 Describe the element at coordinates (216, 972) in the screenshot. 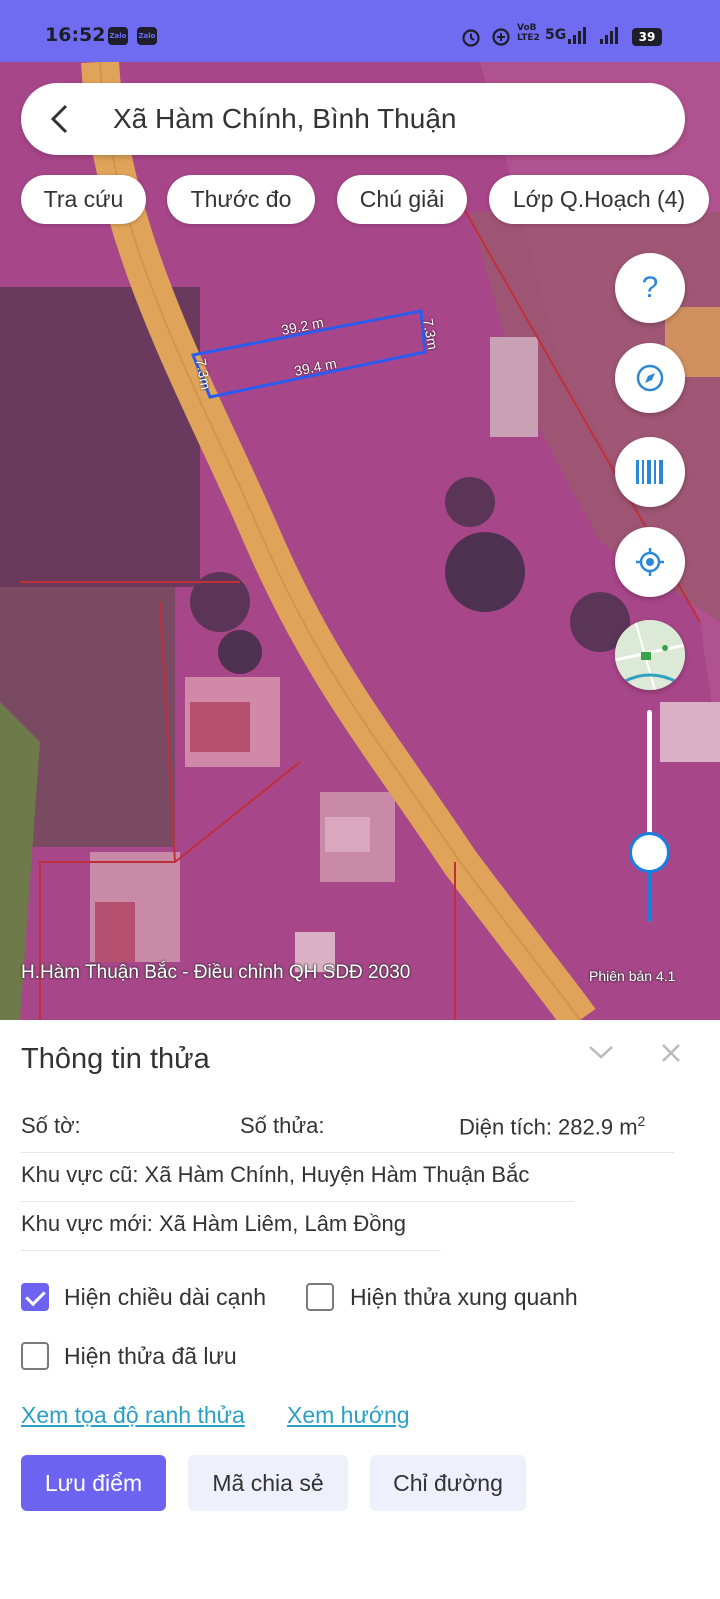

I see `map-layer-caption: H.Hàm Thuận Bắc - Điều chỉnh QH SDĐ 2030` at that location.